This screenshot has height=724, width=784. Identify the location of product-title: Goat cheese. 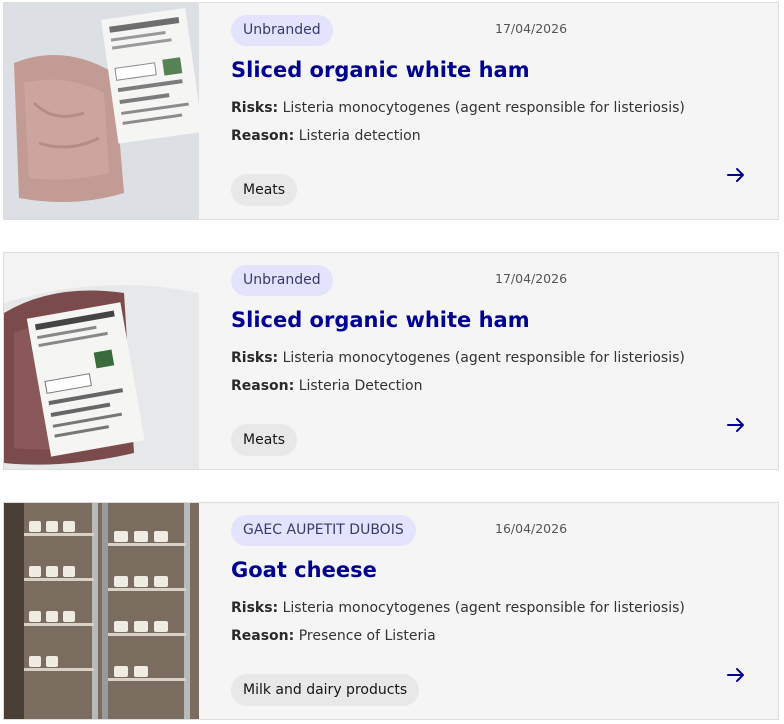
(304, 570).